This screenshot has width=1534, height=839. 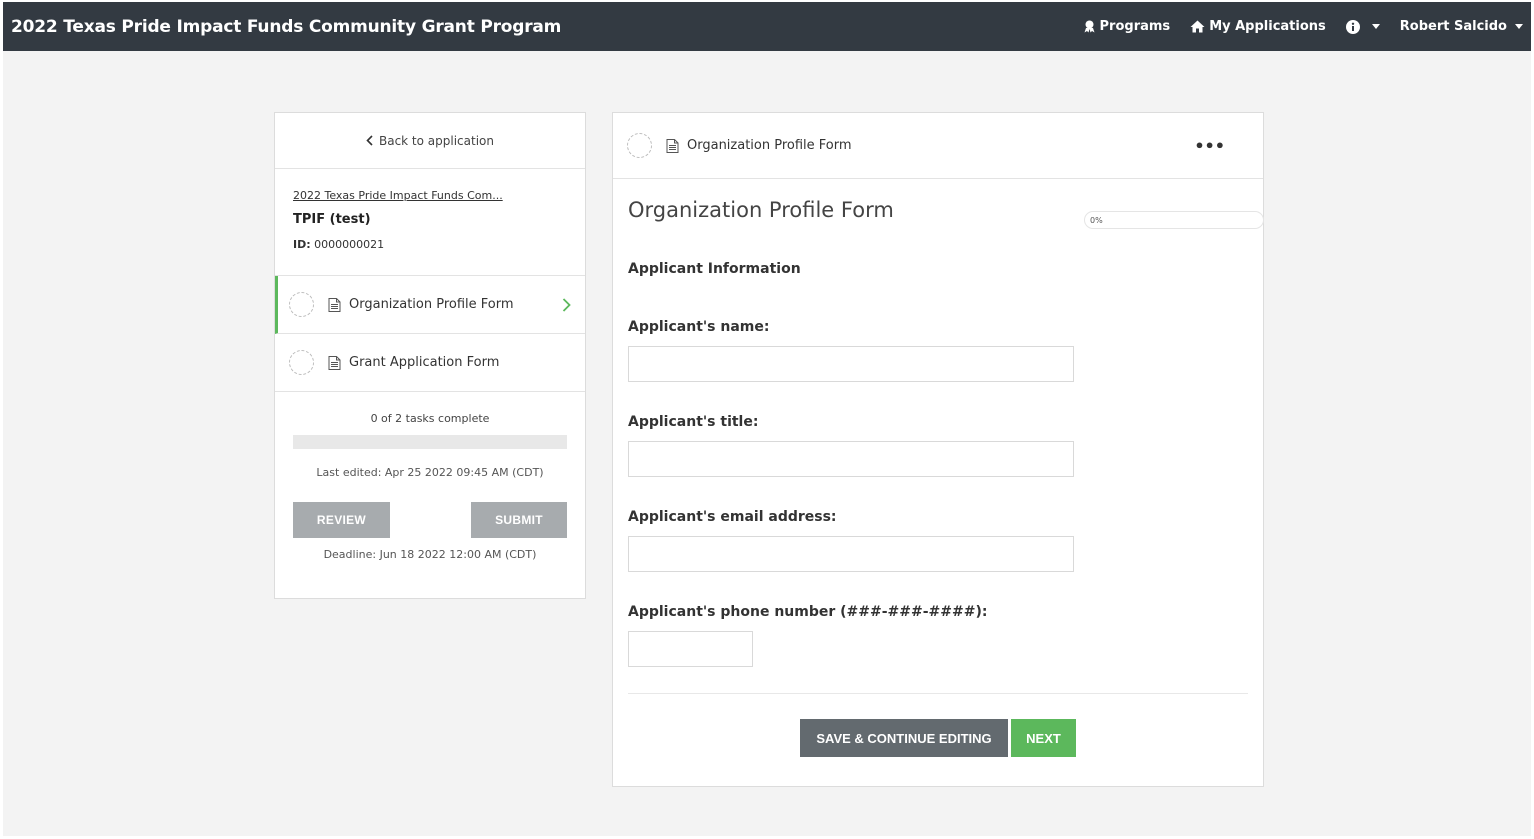 I want to click on info-menu, so click(x=1362, y=26).